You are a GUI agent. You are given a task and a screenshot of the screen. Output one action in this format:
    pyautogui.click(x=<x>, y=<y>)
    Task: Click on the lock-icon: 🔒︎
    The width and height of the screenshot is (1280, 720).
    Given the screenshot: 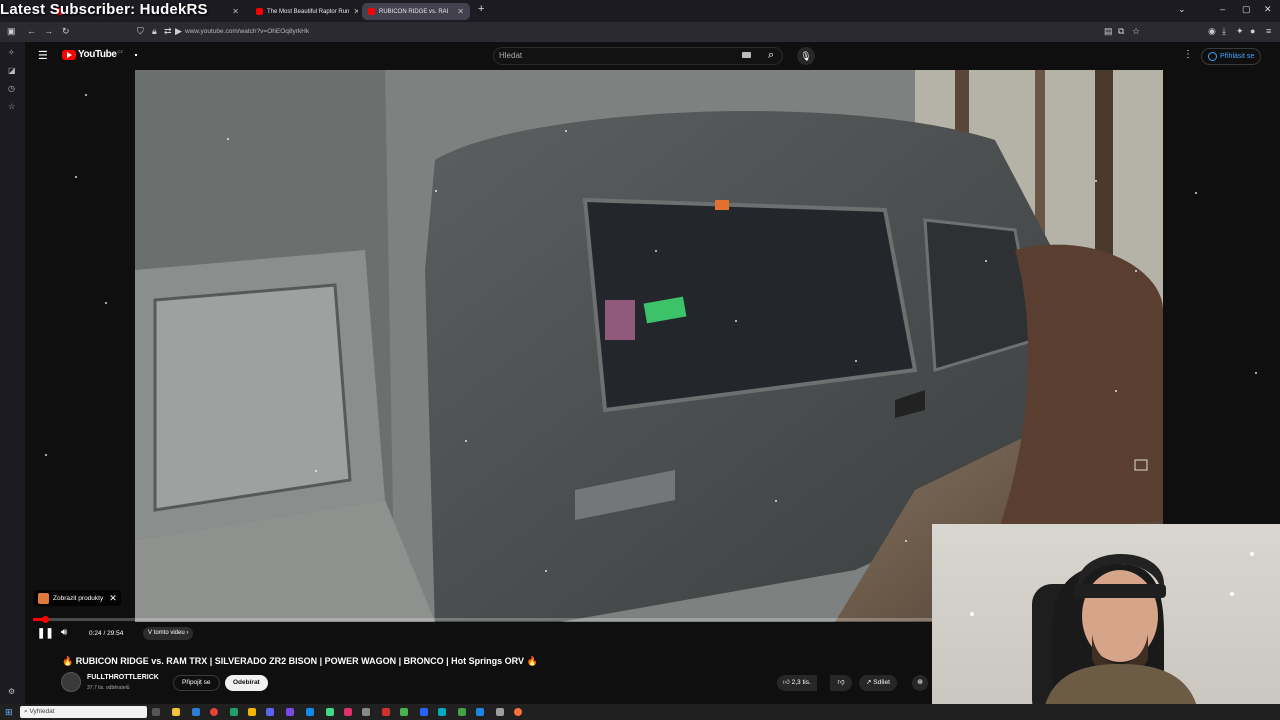 What is the action you would take?
    pyautogui.click(x=154, y=31)
    